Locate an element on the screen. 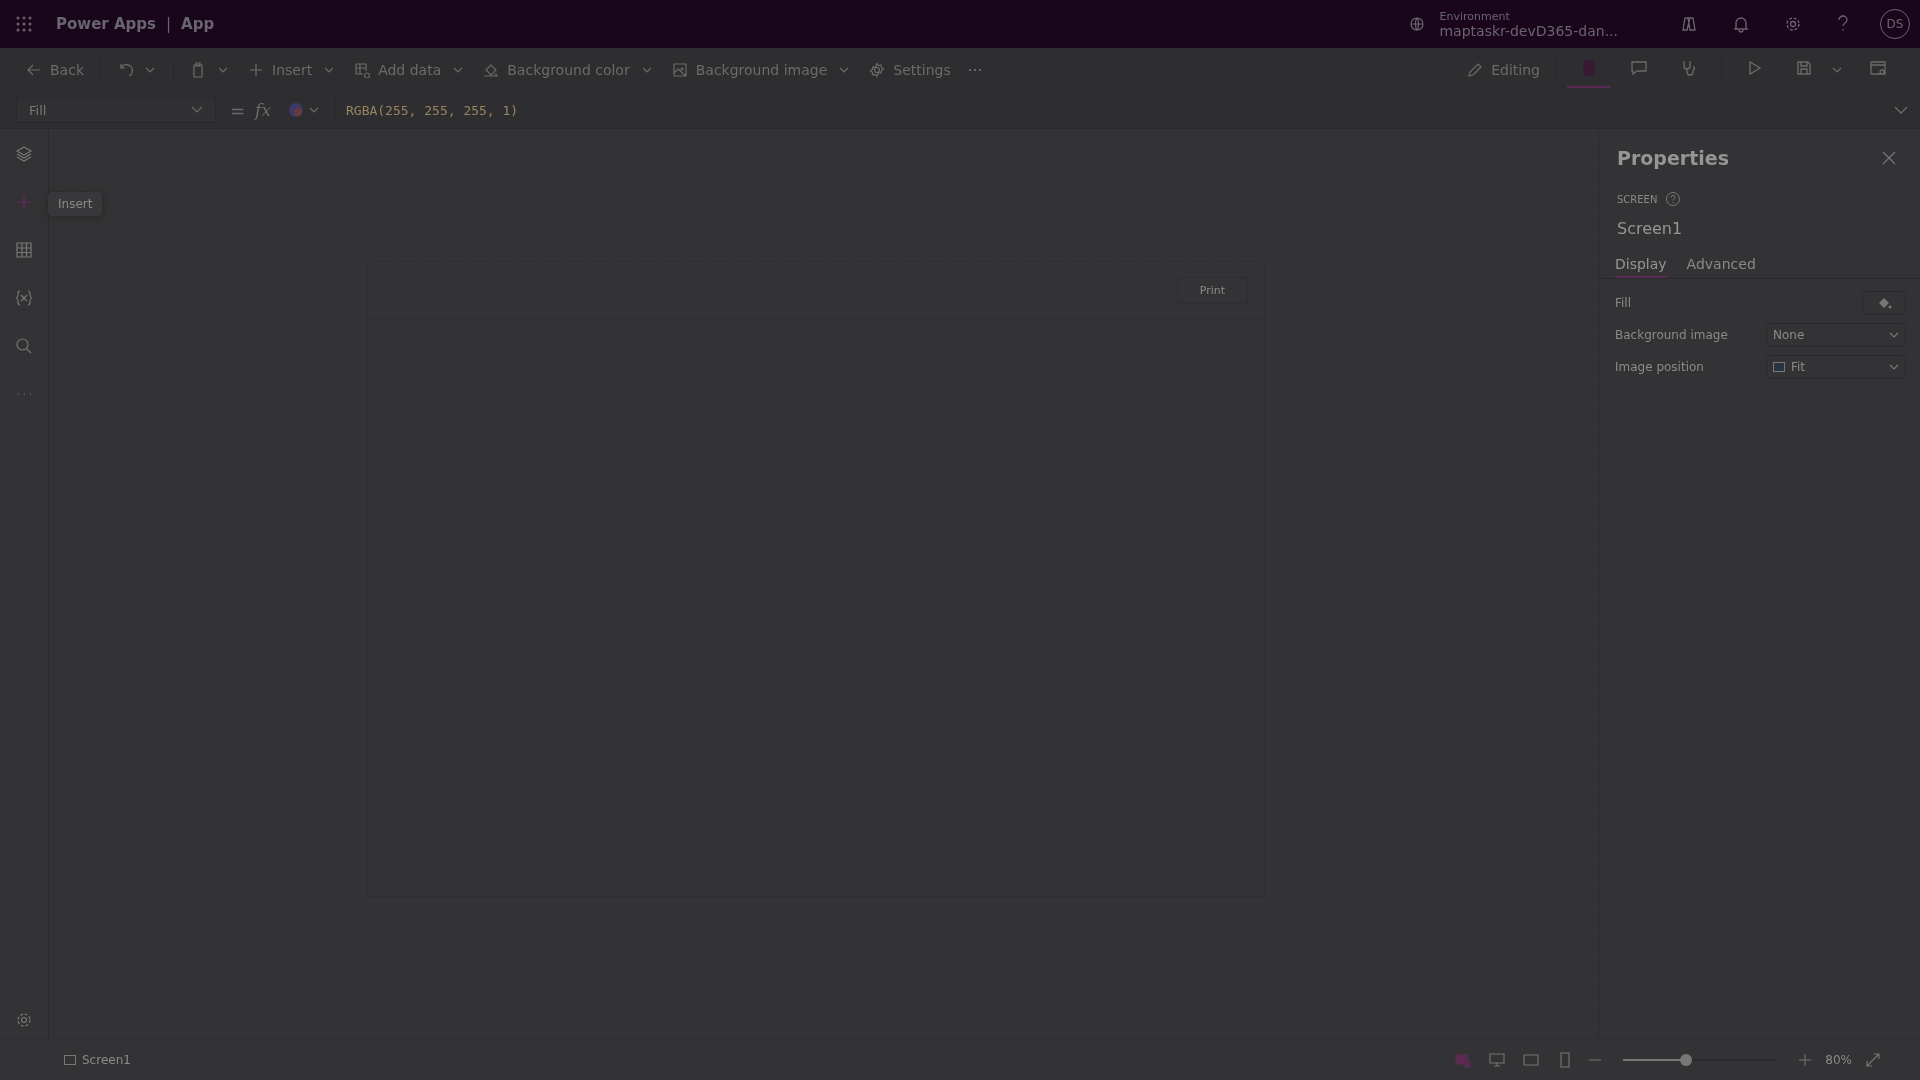  dropdown: None is located at coordinates (1836, 335).